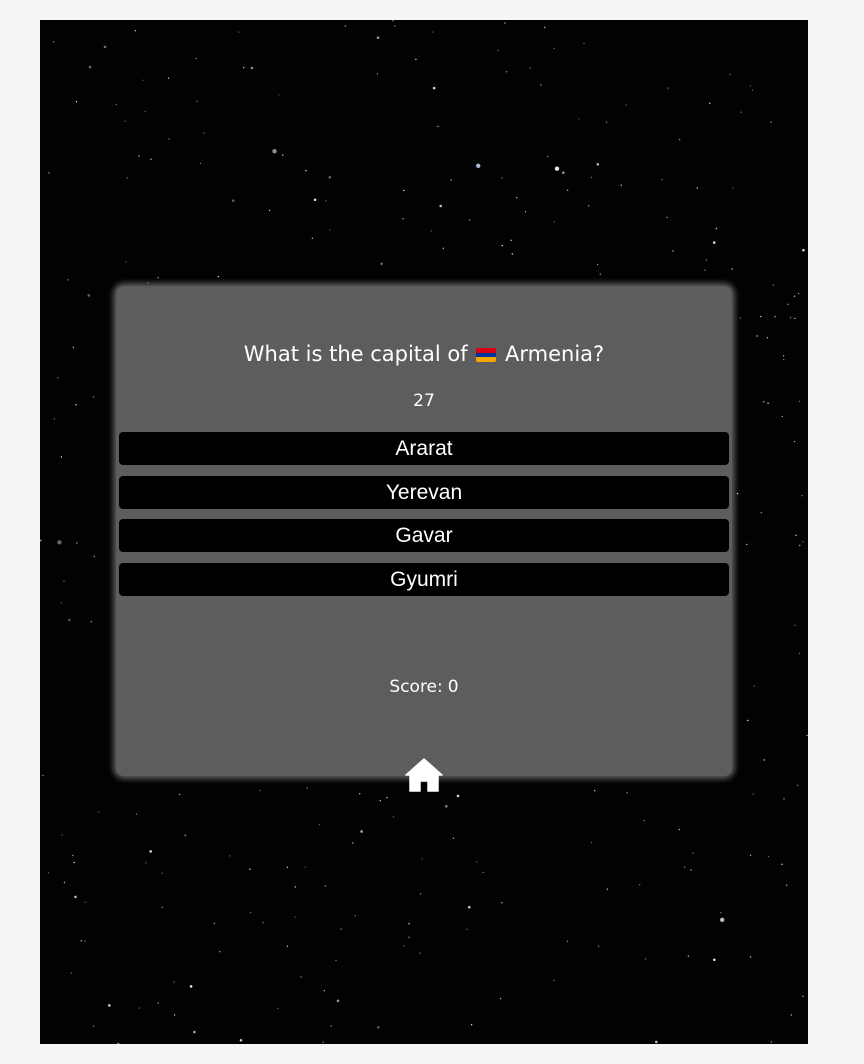  Describe the element at coordinates (424, 492) in the screenshot. I see `answer-button-yerevan: Yerevan` at that location.